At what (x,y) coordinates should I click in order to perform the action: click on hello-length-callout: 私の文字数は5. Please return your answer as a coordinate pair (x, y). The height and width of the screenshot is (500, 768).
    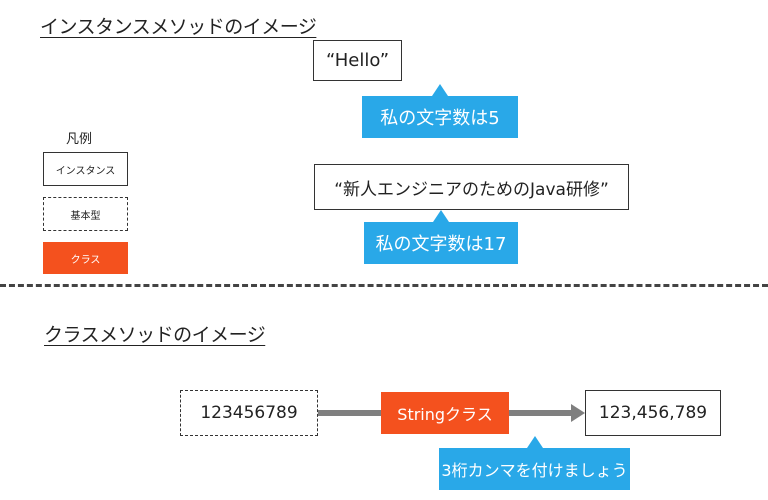
    Looking at the image, I should click on (440, 117).